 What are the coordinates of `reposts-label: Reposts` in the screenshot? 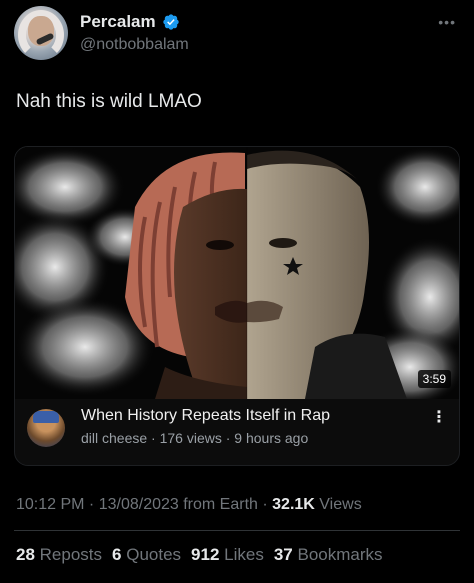 It's located at (71, 554).